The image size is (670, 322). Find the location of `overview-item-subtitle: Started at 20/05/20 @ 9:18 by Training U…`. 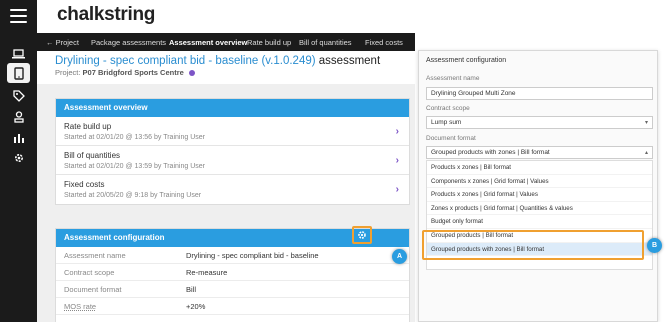

overview-item-subtitle: Started at 20/05/20 @ 9:18 by Training U… is located at coordinates (133, 195).